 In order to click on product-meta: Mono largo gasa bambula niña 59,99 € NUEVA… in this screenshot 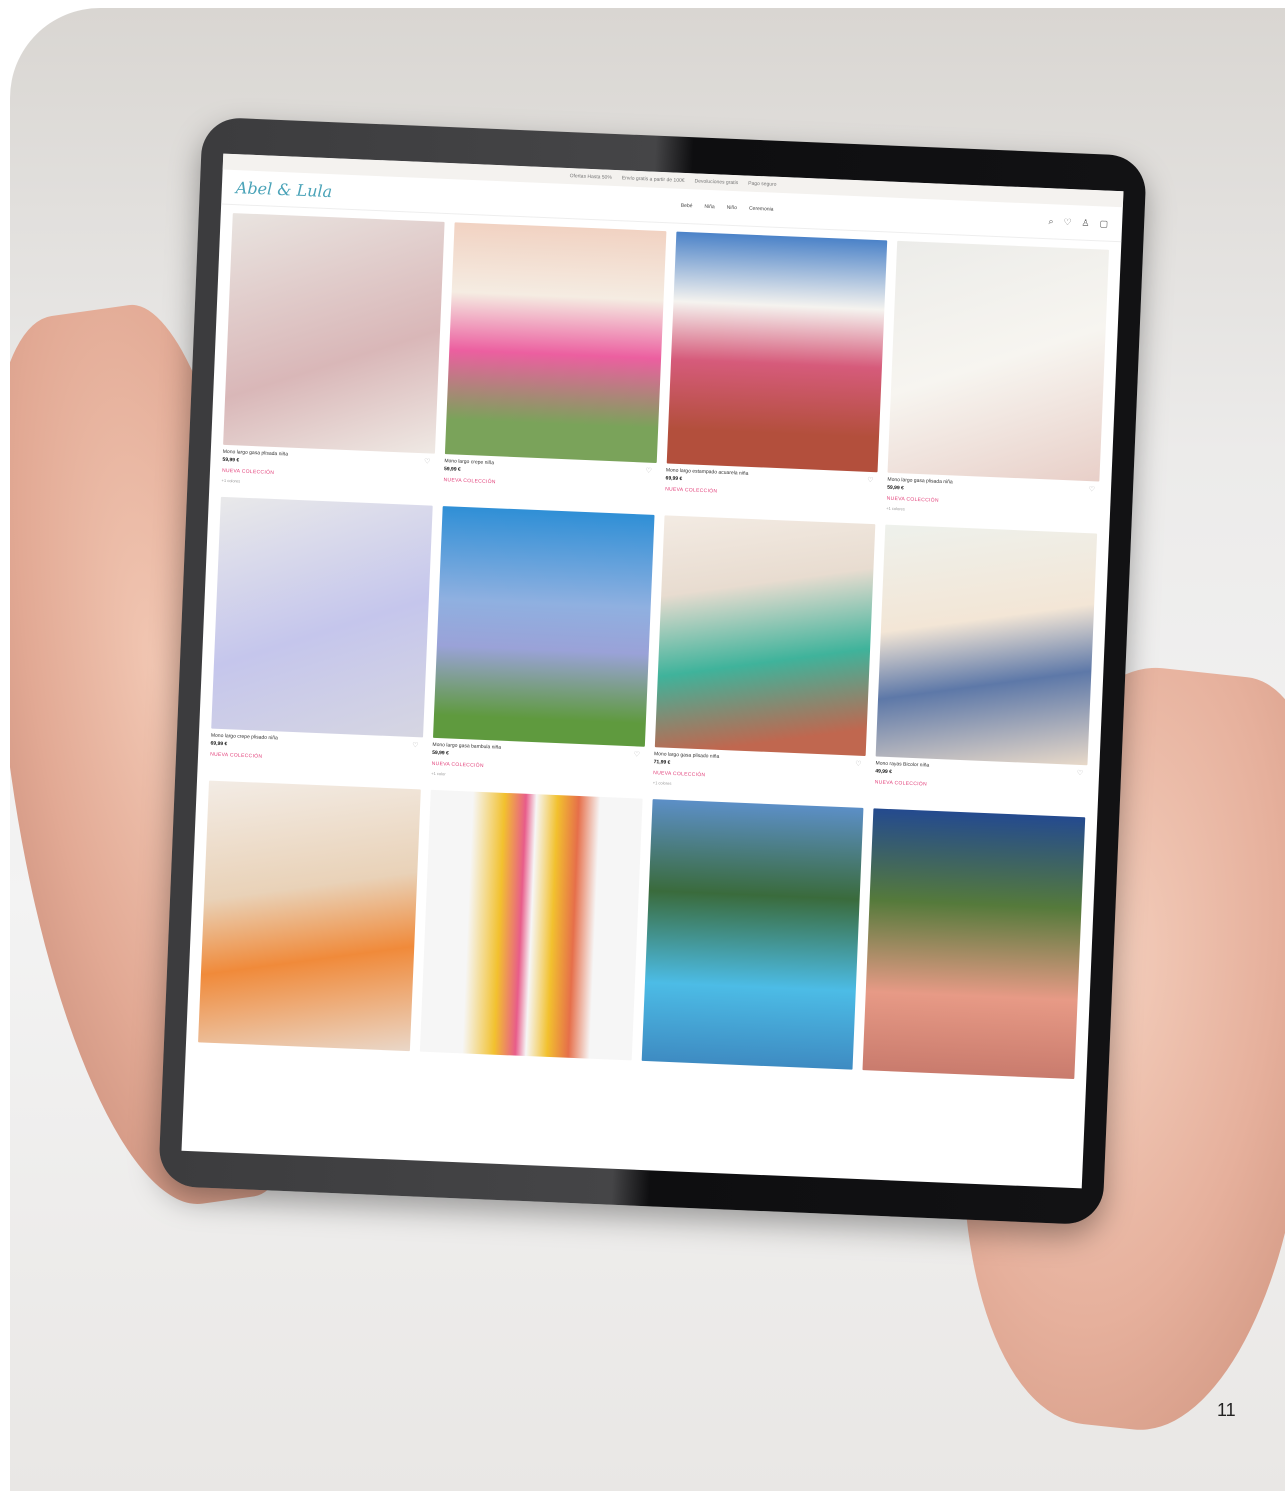, I will do `click(537, 761)`.